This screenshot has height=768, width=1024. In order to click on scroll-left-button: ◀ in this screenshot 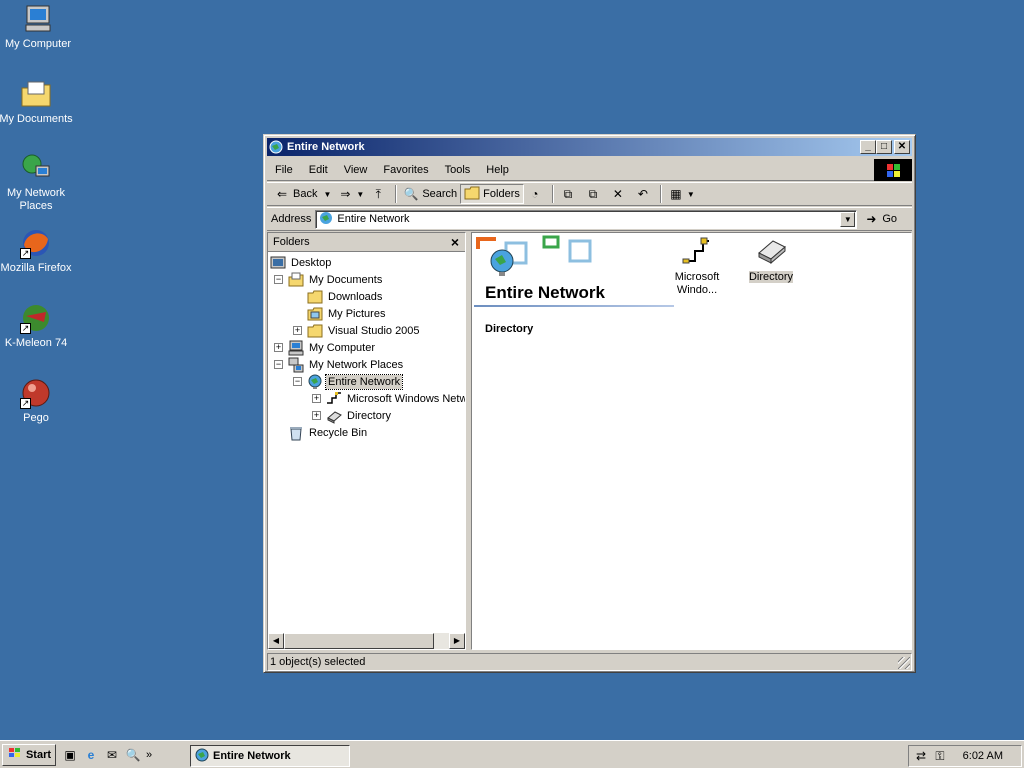, I will do `click(276, 641)`.